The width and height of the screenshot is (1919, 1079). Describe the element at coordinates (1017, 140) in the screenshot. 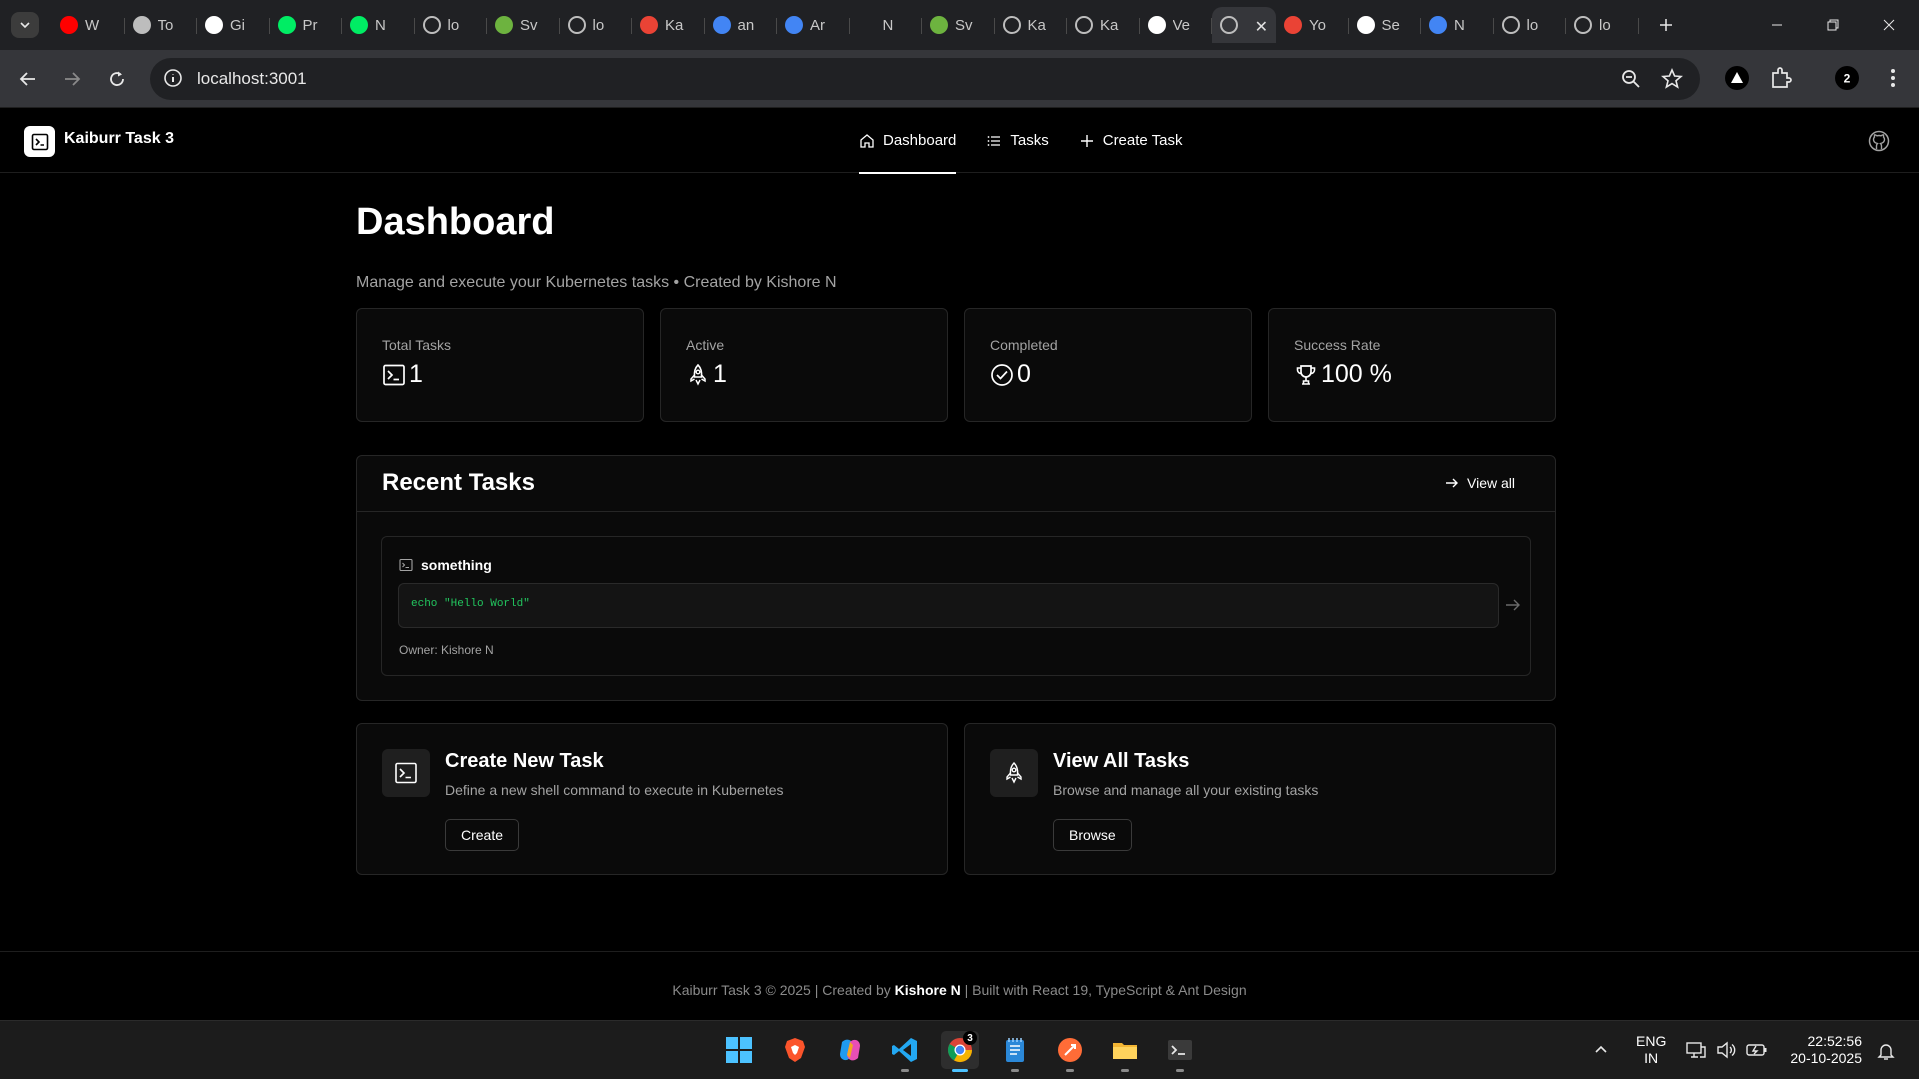

I see `nav-tasks: Tasks` at that location.